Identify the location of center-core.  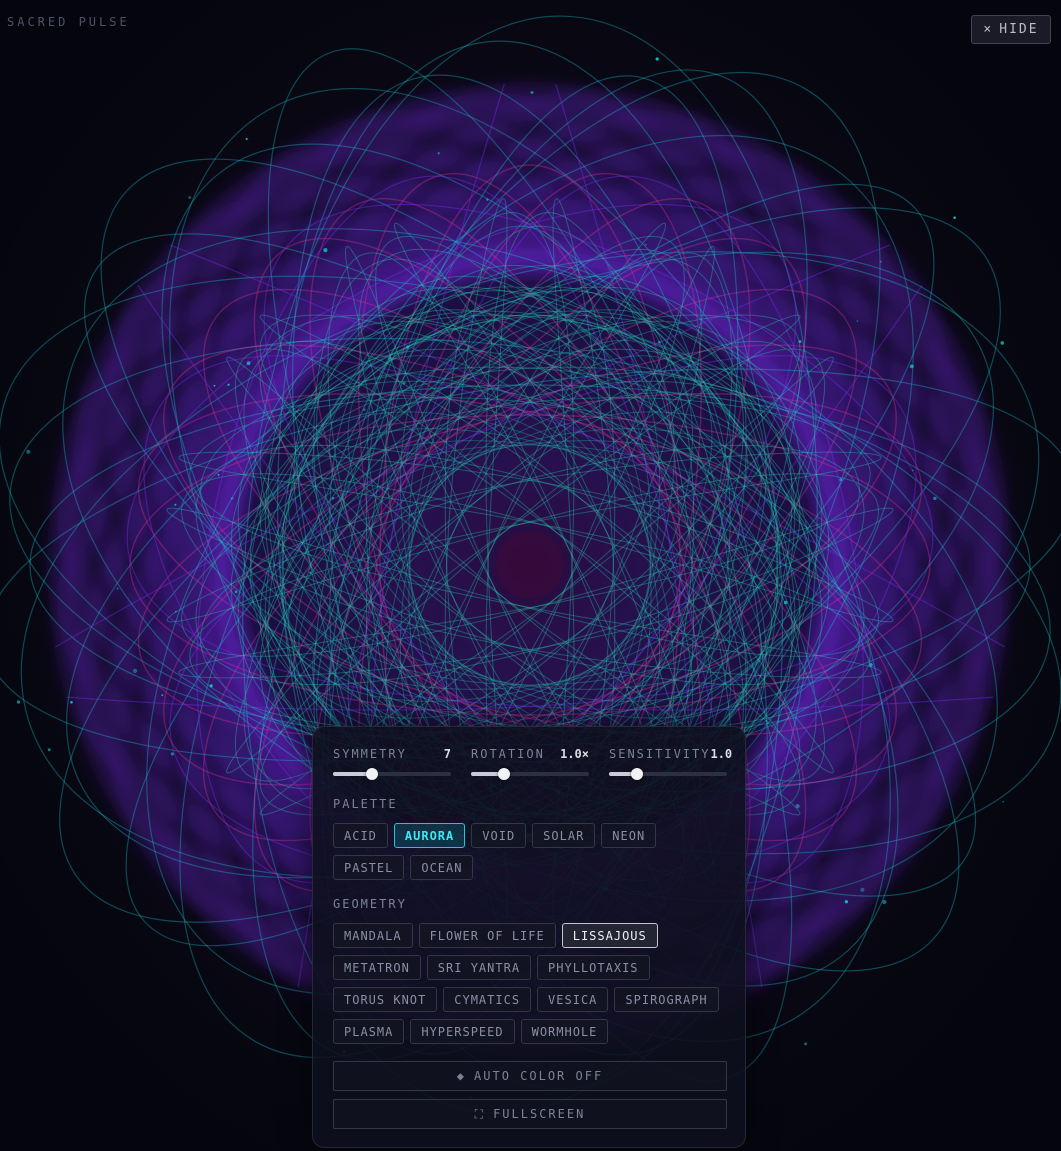
(530, 565).